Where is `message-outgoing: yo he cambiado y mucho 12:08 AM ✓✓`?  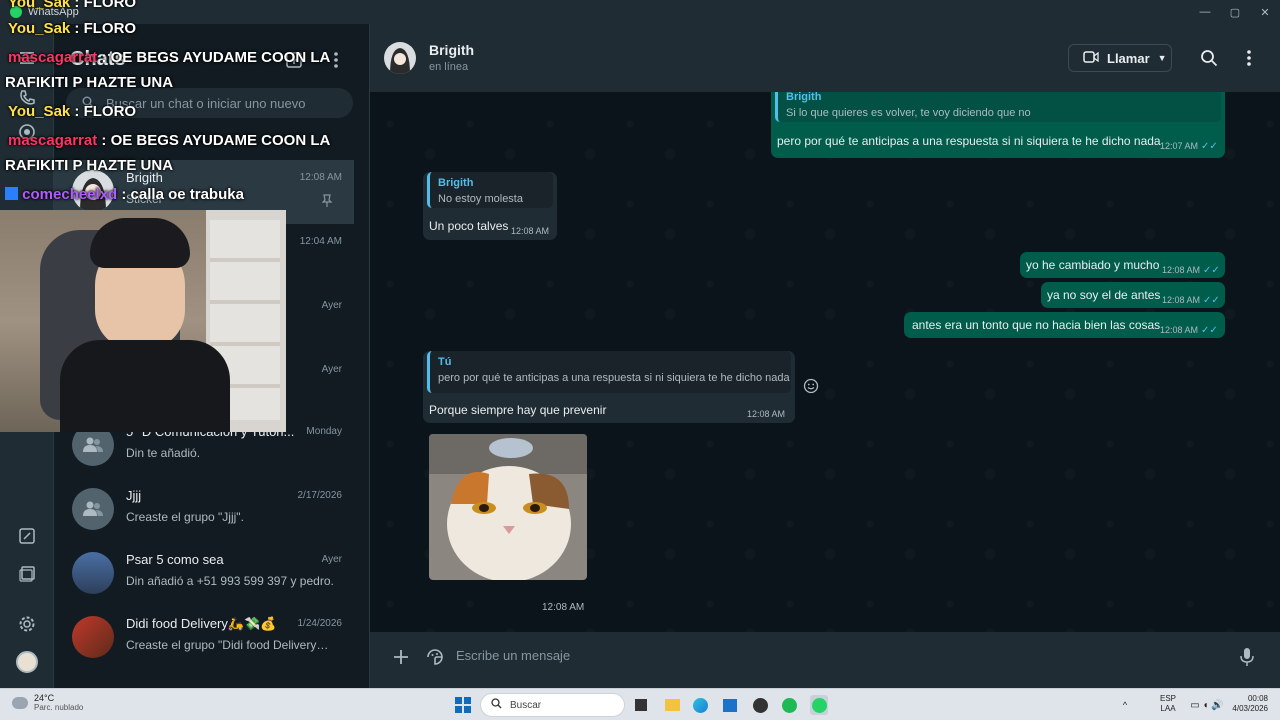 message-outgoing: yo he cambiado y mucho 12:08 AM ✓✓ is located at coordinates (1122, 265).